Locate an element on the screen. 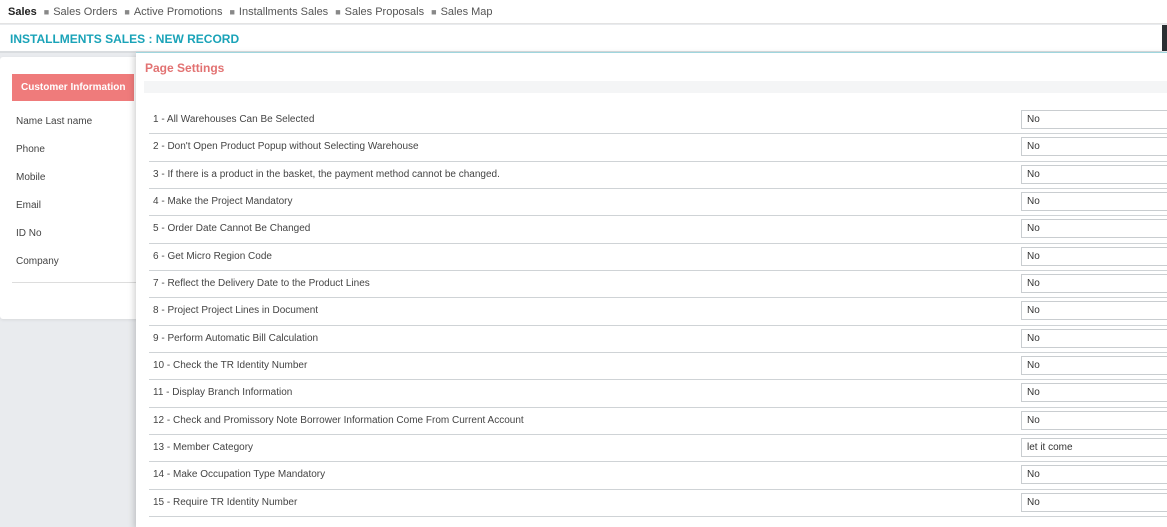  modal-title: Page Settings is located at coordinates (185, 68).